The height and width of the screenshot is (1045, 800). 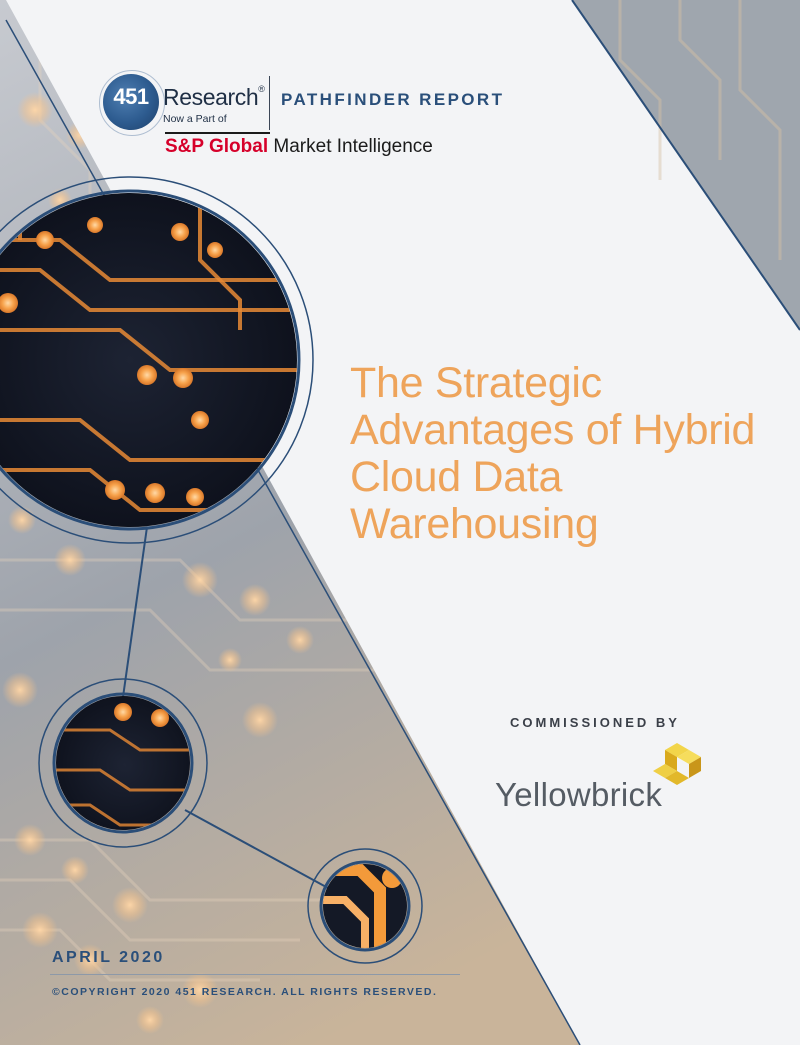 I want to click on commissioned-by-label: COMMISSIONED BY, so click(x=595, y=722).